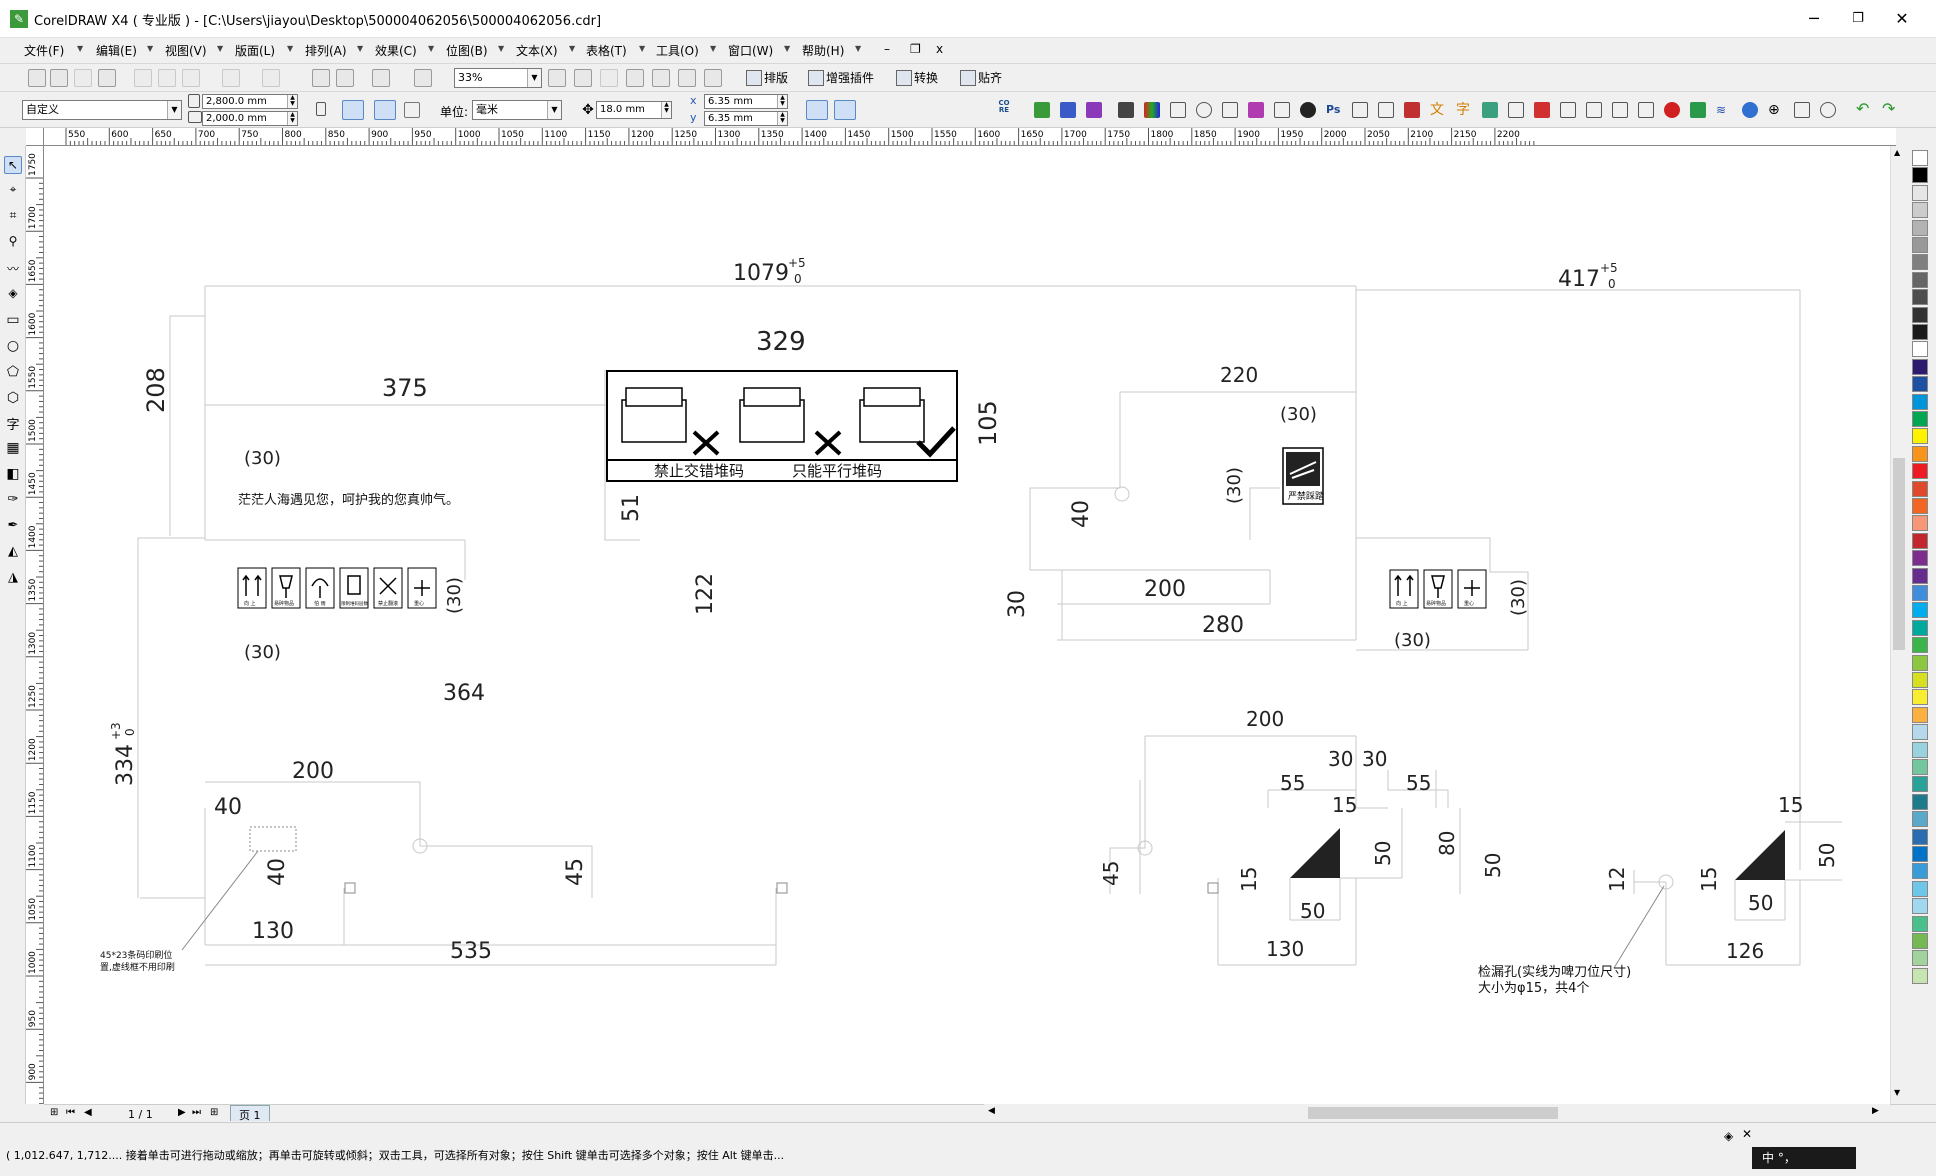 The height and width of the screenshot is (1176, 1936). Describe the element at coordinates (250, 101) in the screenshot. I see `page-width-field: 2,800.0 mm ▲ ▼` at that location.